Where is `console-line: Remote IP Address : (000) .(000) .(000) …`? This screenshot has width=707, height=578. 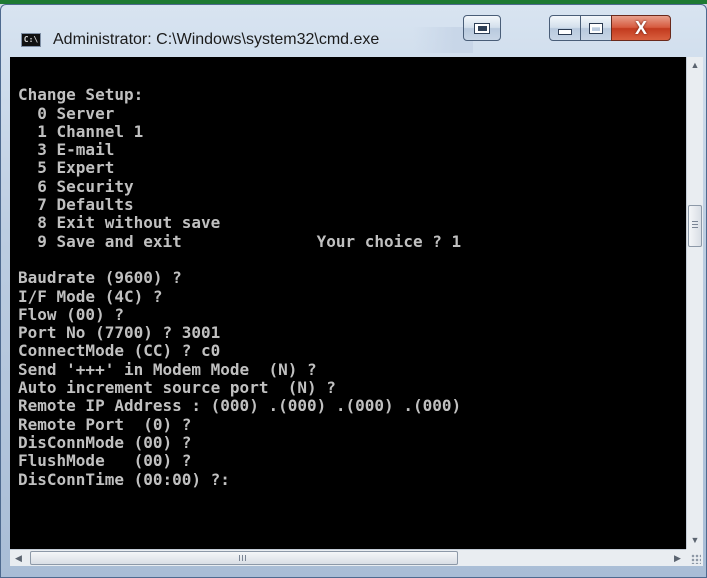
console-line: Remote IP Address : (000) .(000) .(000) … is located at coordinates (240, 406).